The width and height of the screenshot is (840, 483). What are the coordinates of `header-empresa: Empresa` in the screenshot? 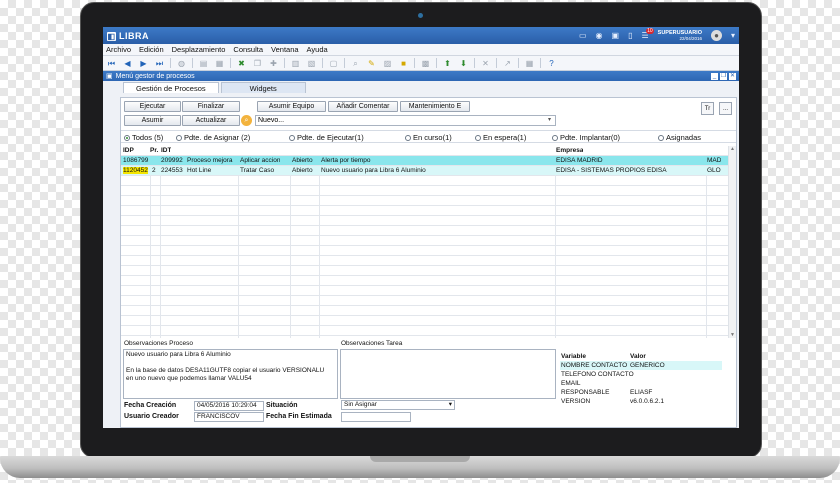 It's located at (569, 150).